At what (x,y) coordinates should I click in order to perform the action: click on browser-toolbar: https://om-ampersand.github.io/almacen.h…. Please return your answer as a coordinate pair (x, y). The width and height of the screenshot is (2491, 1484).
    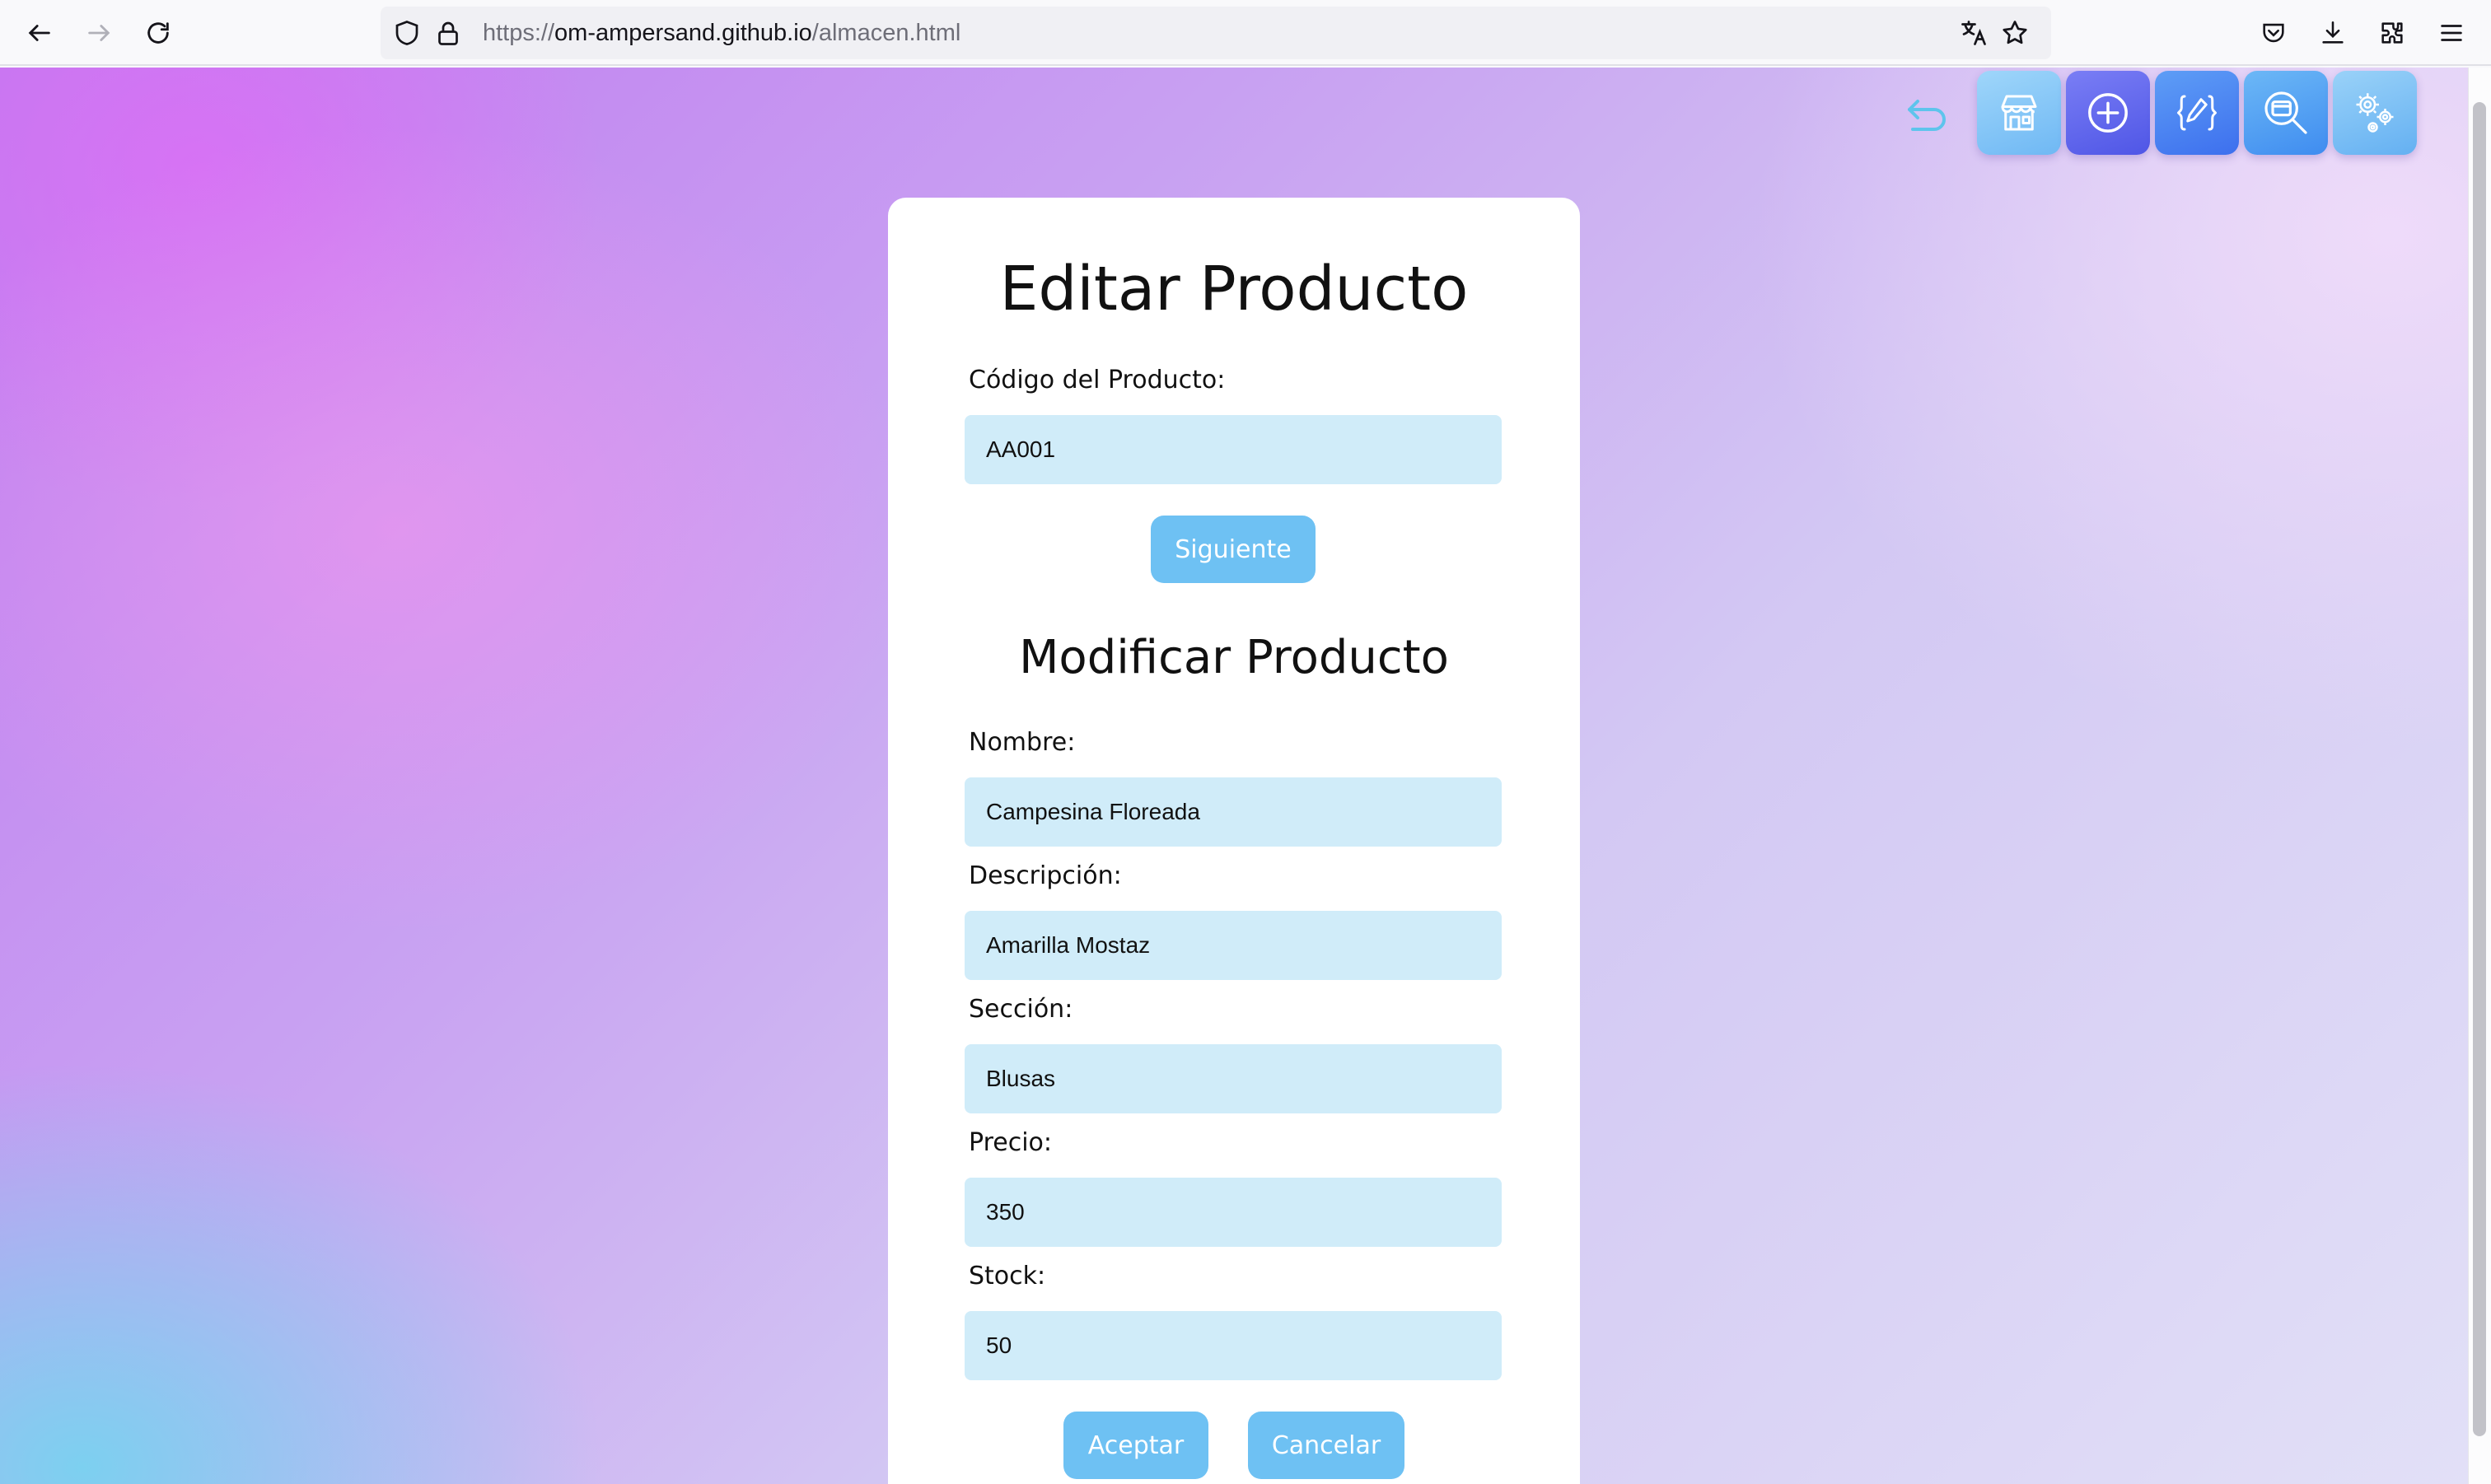
    Looking at the image, I should click on (1245, 33).